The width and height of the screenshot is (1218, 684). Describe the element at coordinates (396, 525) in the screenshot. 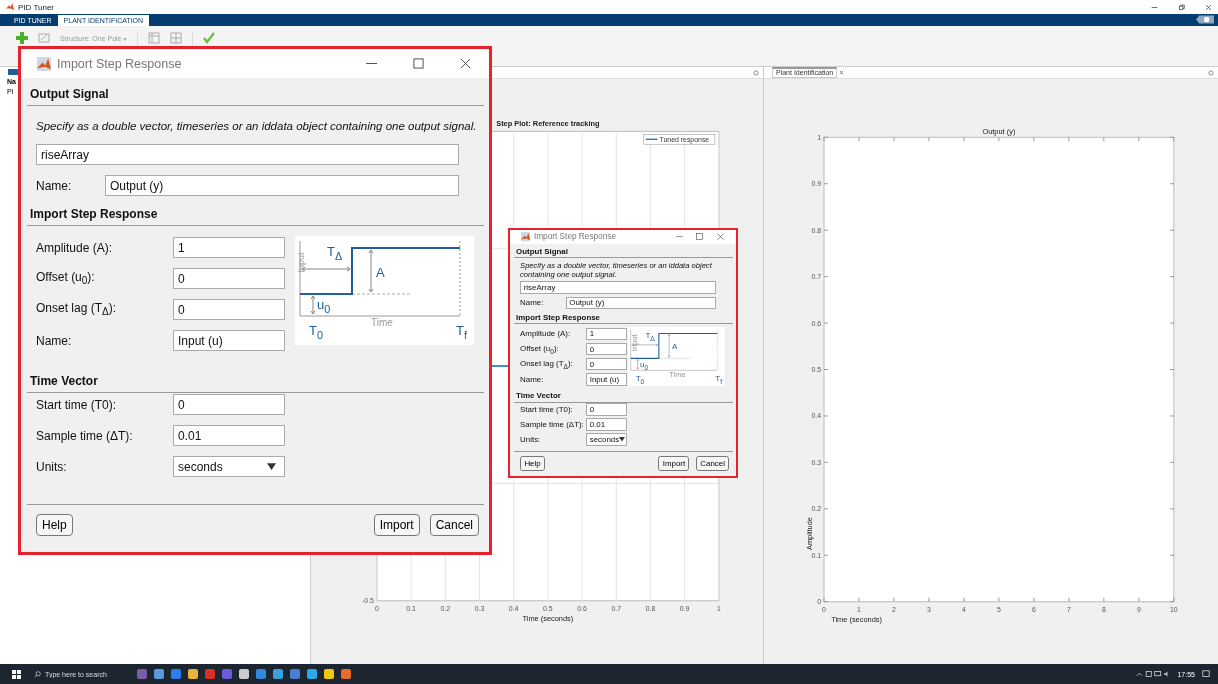

I see `dialog-button: Import` at that location.